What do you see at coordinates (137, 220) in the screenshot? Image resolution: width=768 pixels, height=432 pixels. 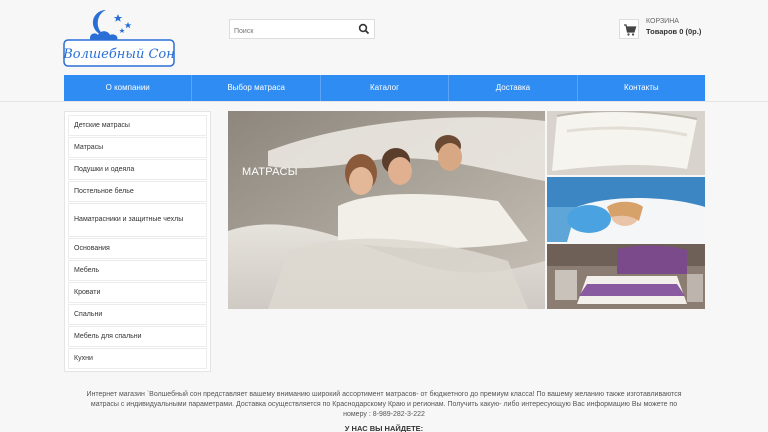 I see `sidebar-item-mattress-covers: Наматрасники и защитные чехлы` at bounding box center [137, 220].